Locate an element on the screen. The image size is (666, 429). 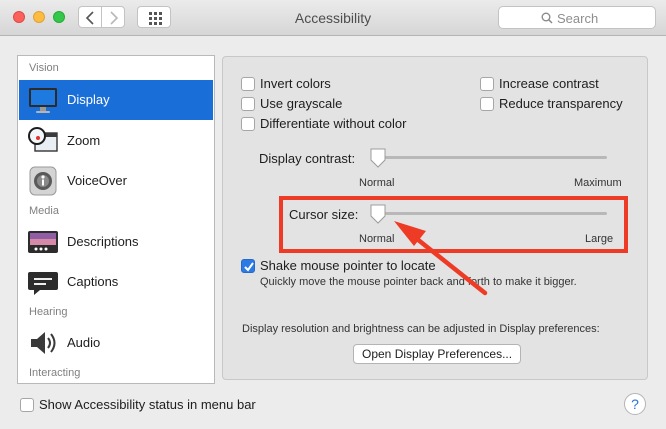
search-field is located at coordinates (577, 17).